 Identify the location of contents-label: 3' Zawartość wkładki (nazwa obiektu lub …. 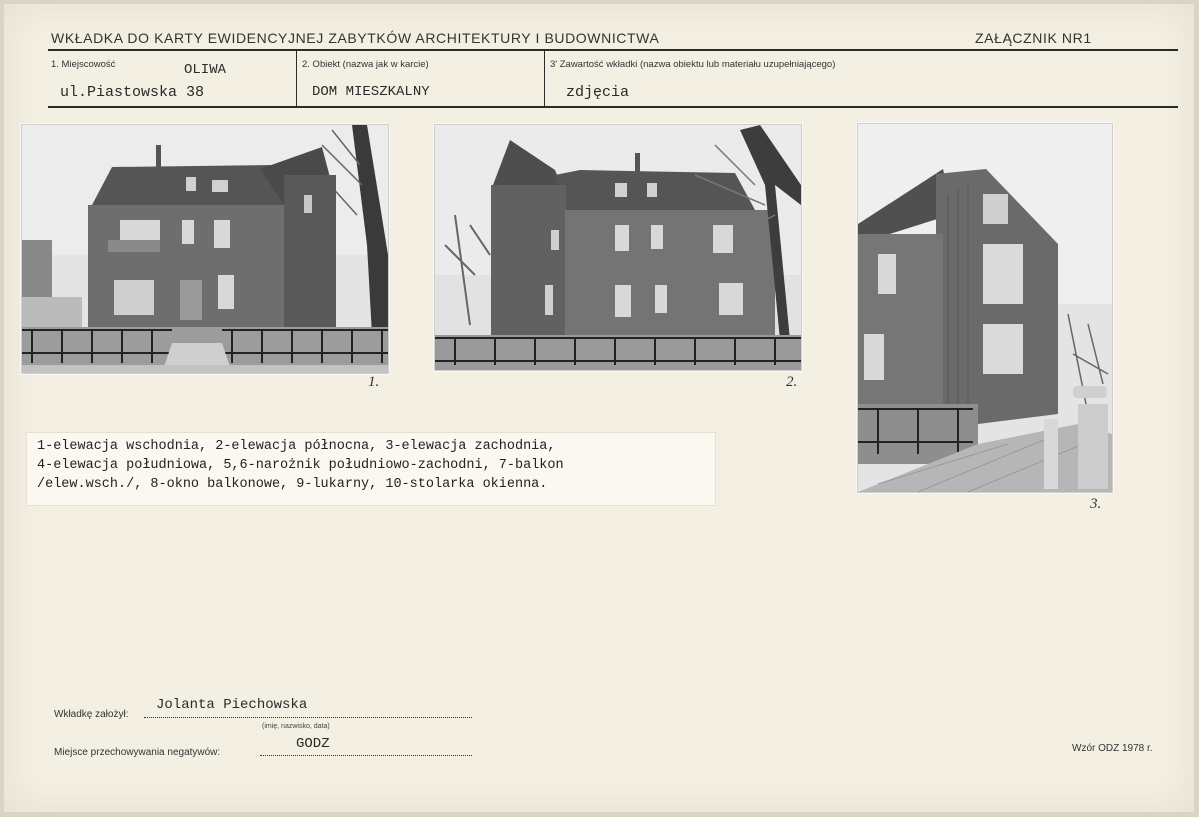
(693, 64).